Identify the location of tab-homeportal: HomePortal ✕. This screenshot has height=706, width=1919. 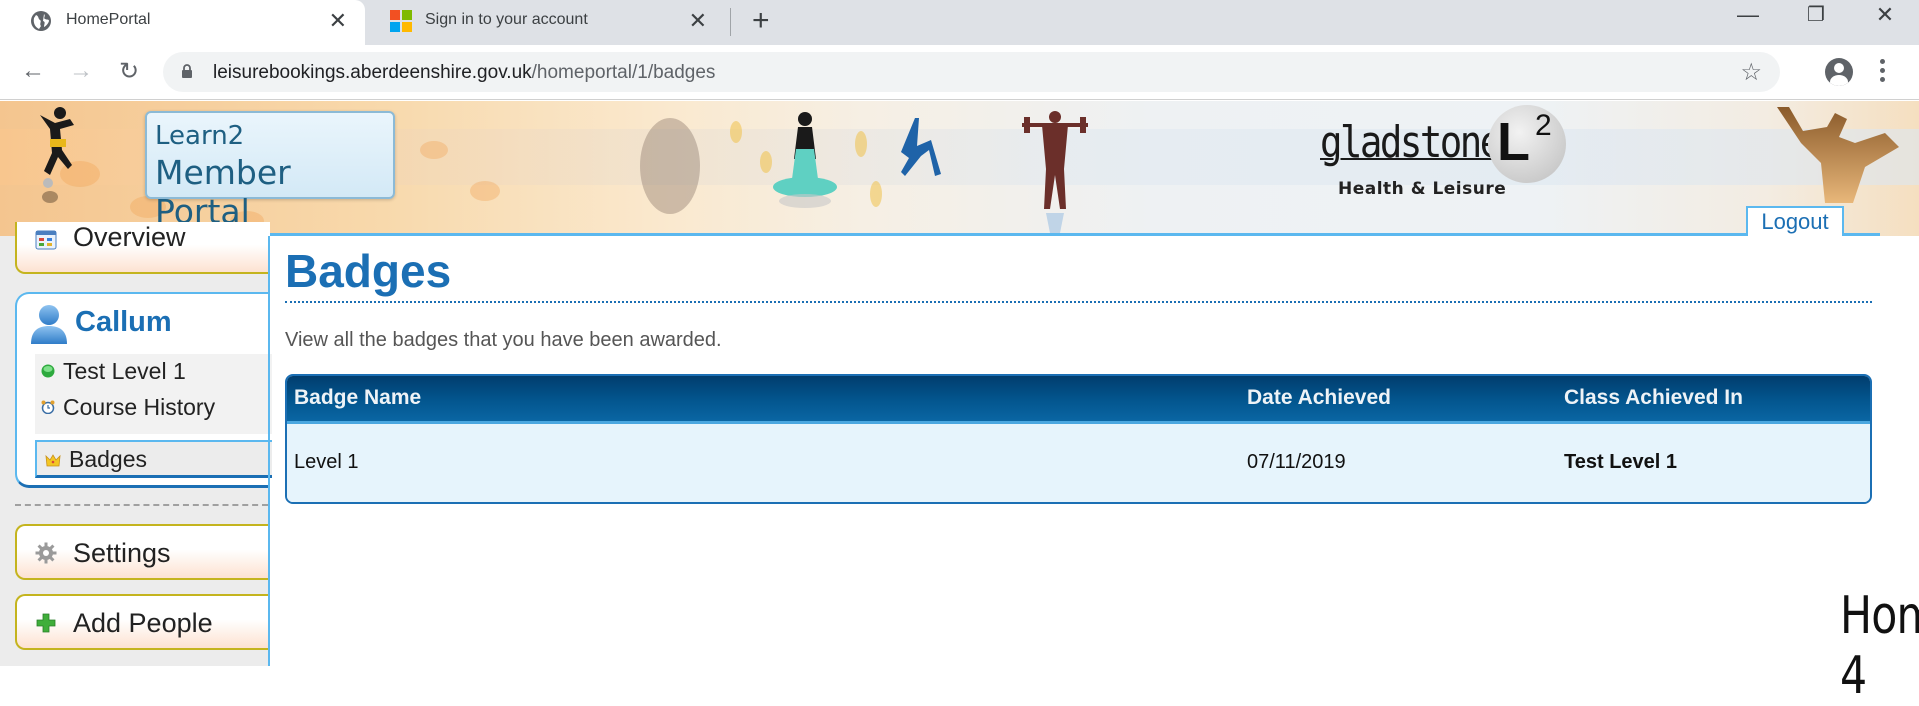
(182, 22).